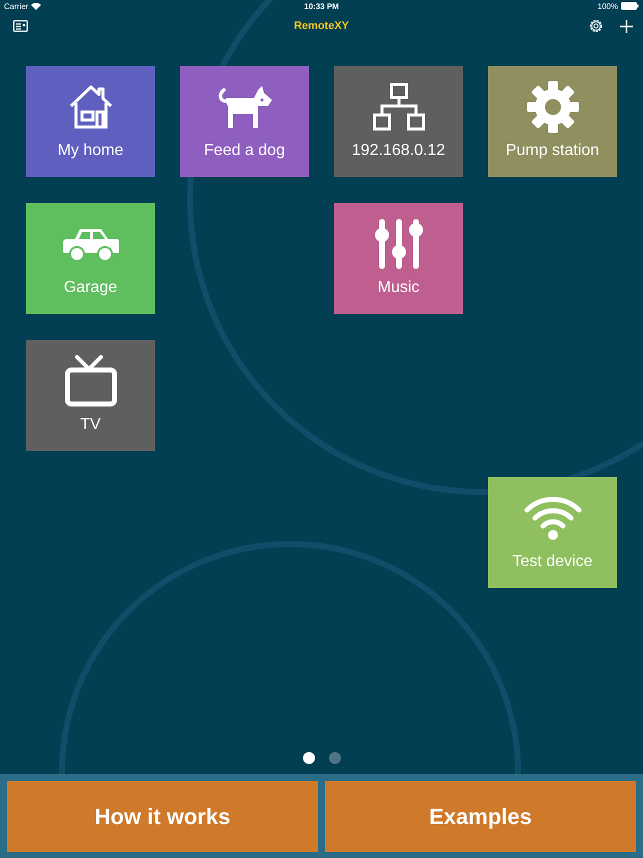  I want to click on car-icon, so click(90, 244).